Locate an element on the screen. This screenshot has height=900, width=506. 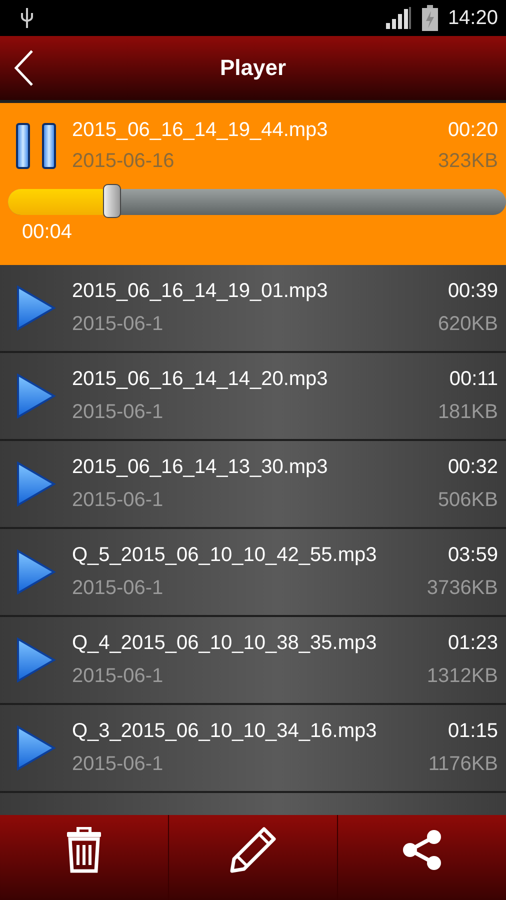
battery-icon is located at coordinates (430, 18).